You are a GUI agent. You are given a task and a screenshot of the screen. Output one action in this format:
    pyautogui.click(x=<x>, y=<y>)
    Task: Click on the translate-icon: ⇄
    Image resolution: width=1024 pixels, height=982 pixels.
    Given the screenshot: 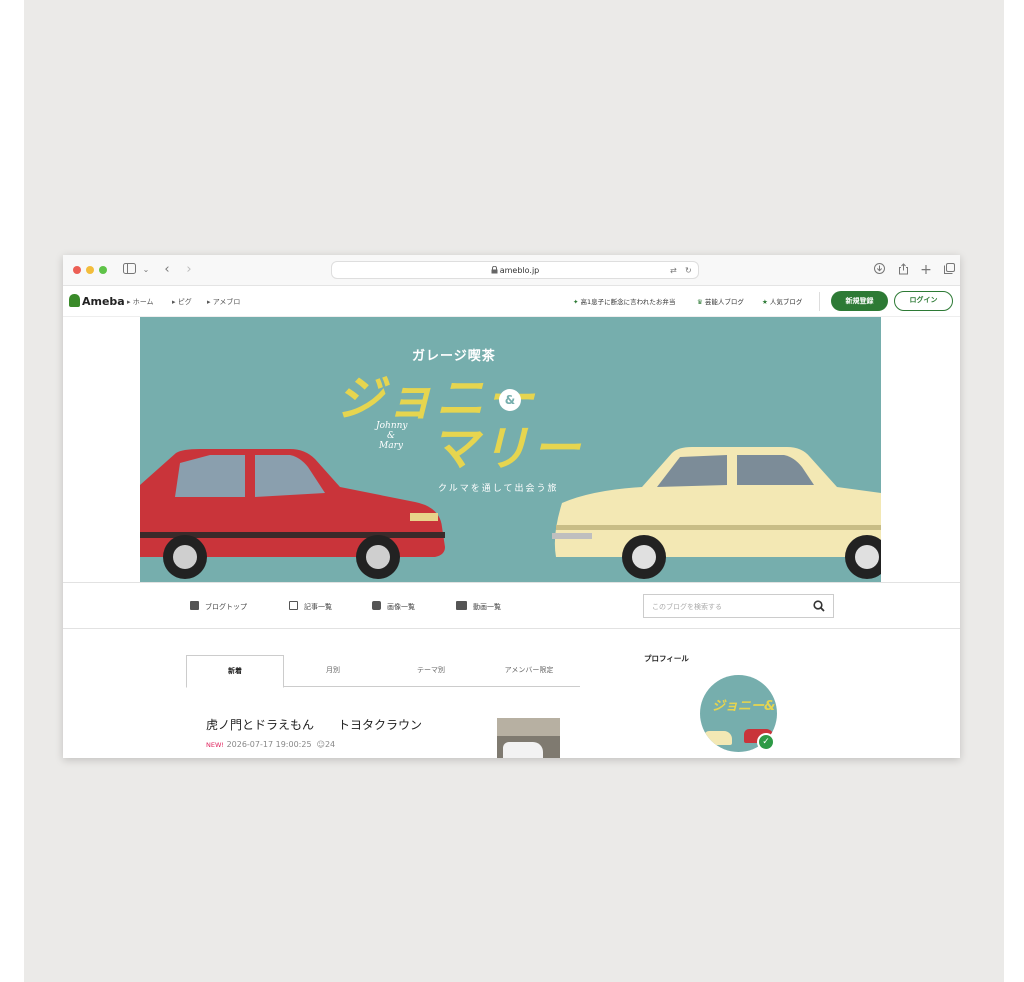 What is the action you would take?
    pyautogui.click(x=673, y=270)
    